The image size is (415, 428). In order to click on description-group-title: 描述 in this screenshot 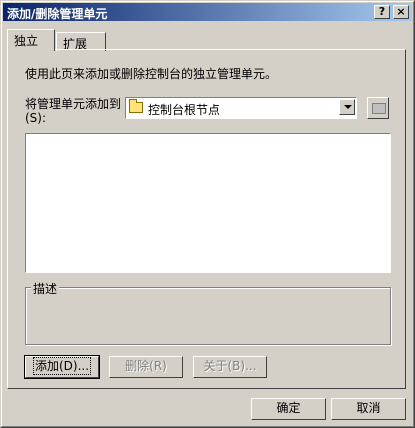, I will do `click(45, 288)`.